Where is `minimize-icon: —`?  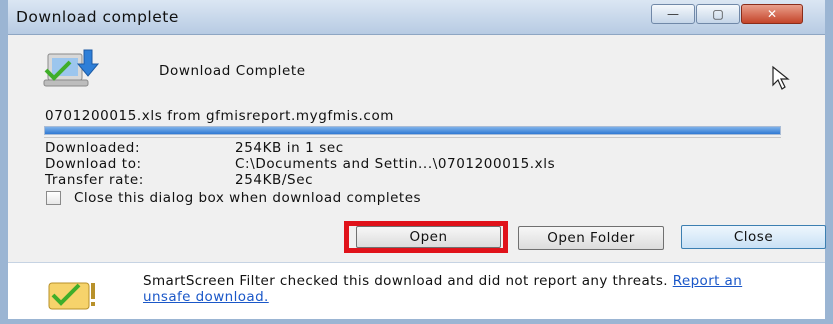
minimize-icon: — is located at coordinates (673, 14).